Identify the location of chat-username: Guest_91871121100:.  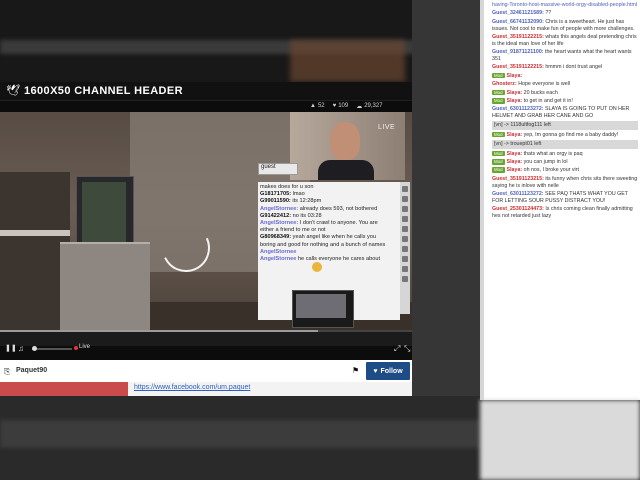
(518, 52).